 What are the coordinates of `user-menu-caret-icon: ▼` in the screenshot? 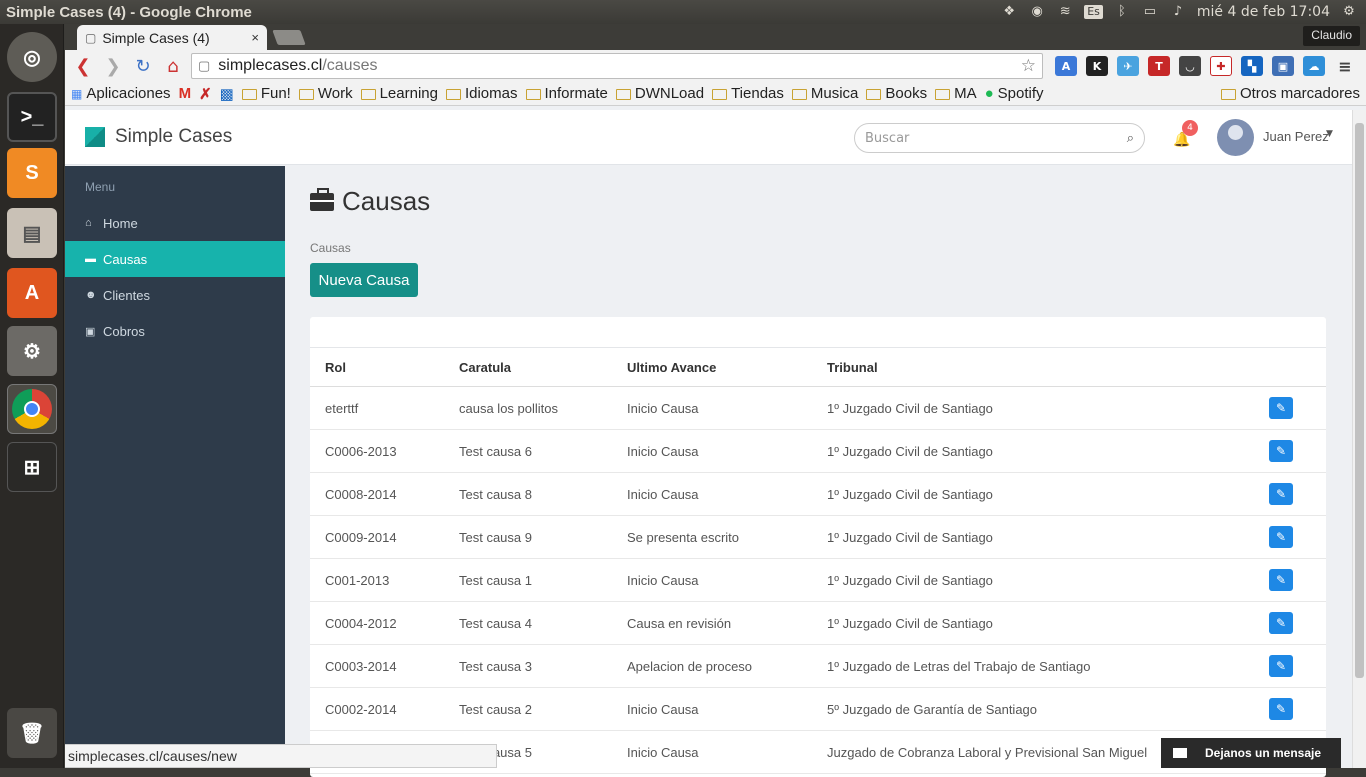 It's located at (1329, 134).